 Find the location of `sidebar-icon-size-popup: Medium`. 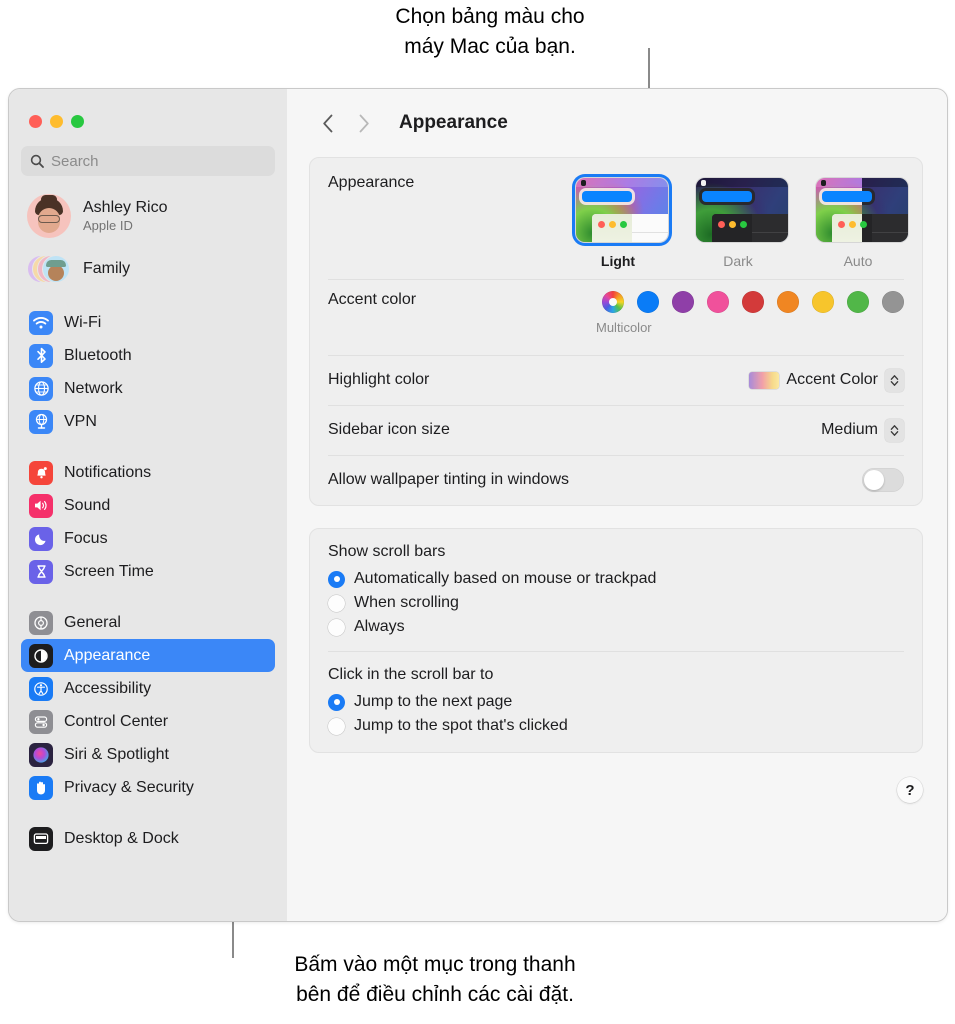

sidebar-icon-size-popup: Medium is located at coordinates (862, 430).